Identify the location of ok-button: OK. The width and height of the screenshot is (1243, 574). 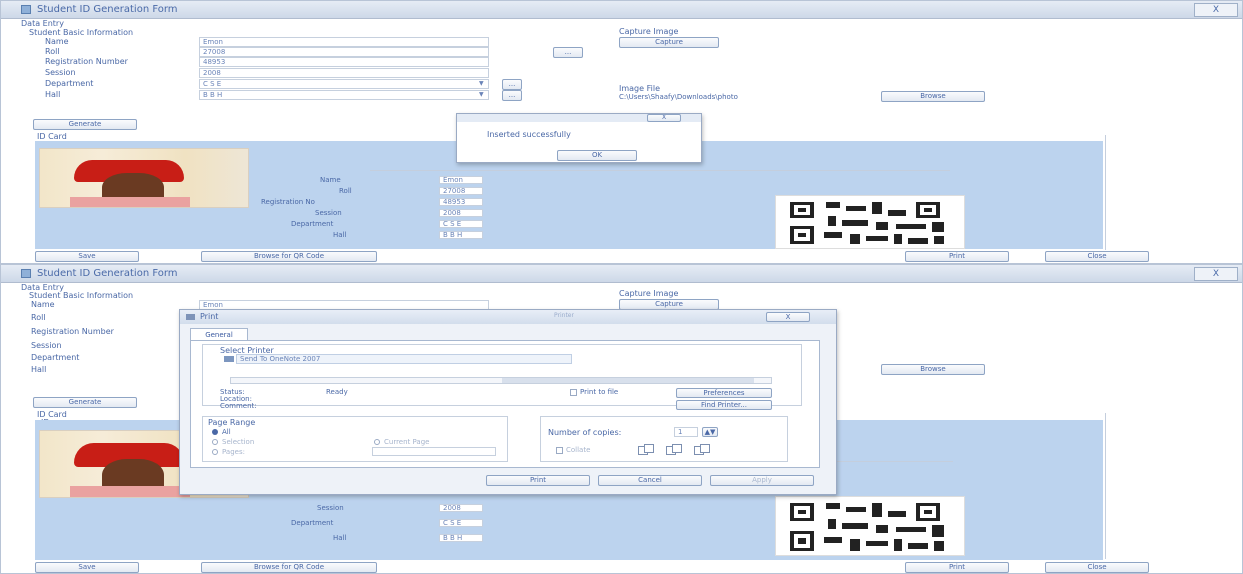
(597, 155).